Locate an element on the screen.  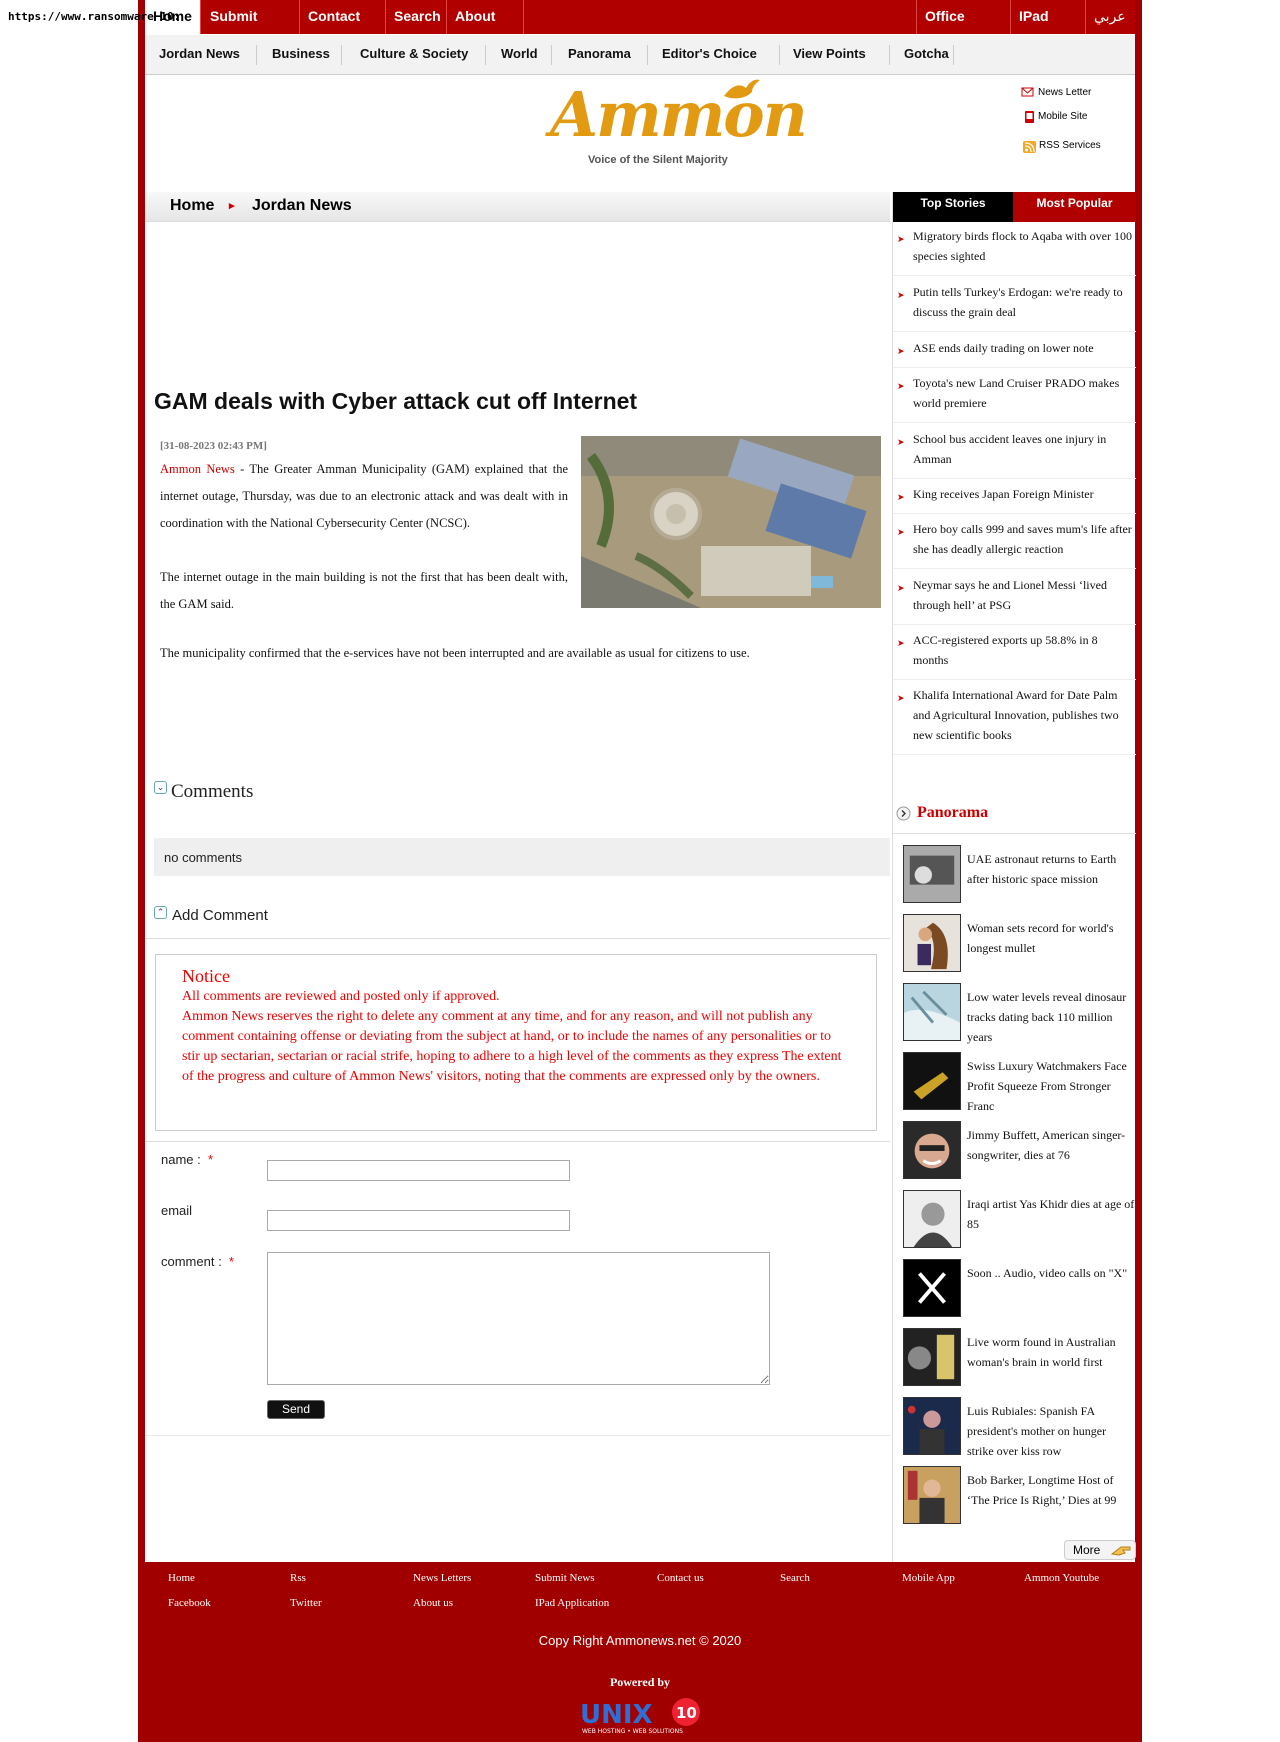
nav-editors-choice: Editor's Choice is located at coordinates (709, 53).